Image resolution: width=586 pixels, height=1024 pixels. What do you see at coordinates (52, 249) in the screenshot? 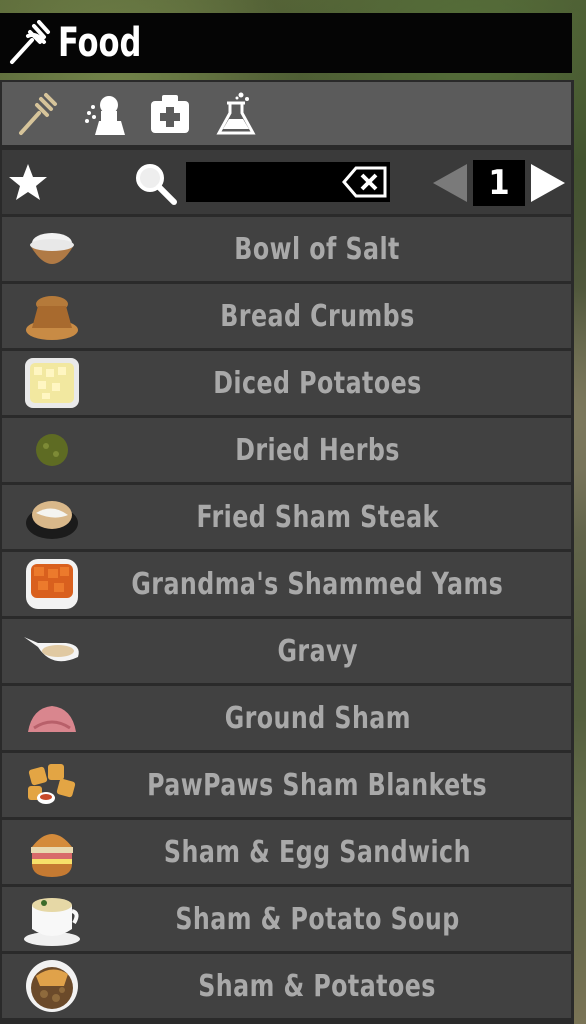
I see `salt-bowl-icon` at bounding box center [52, 249].